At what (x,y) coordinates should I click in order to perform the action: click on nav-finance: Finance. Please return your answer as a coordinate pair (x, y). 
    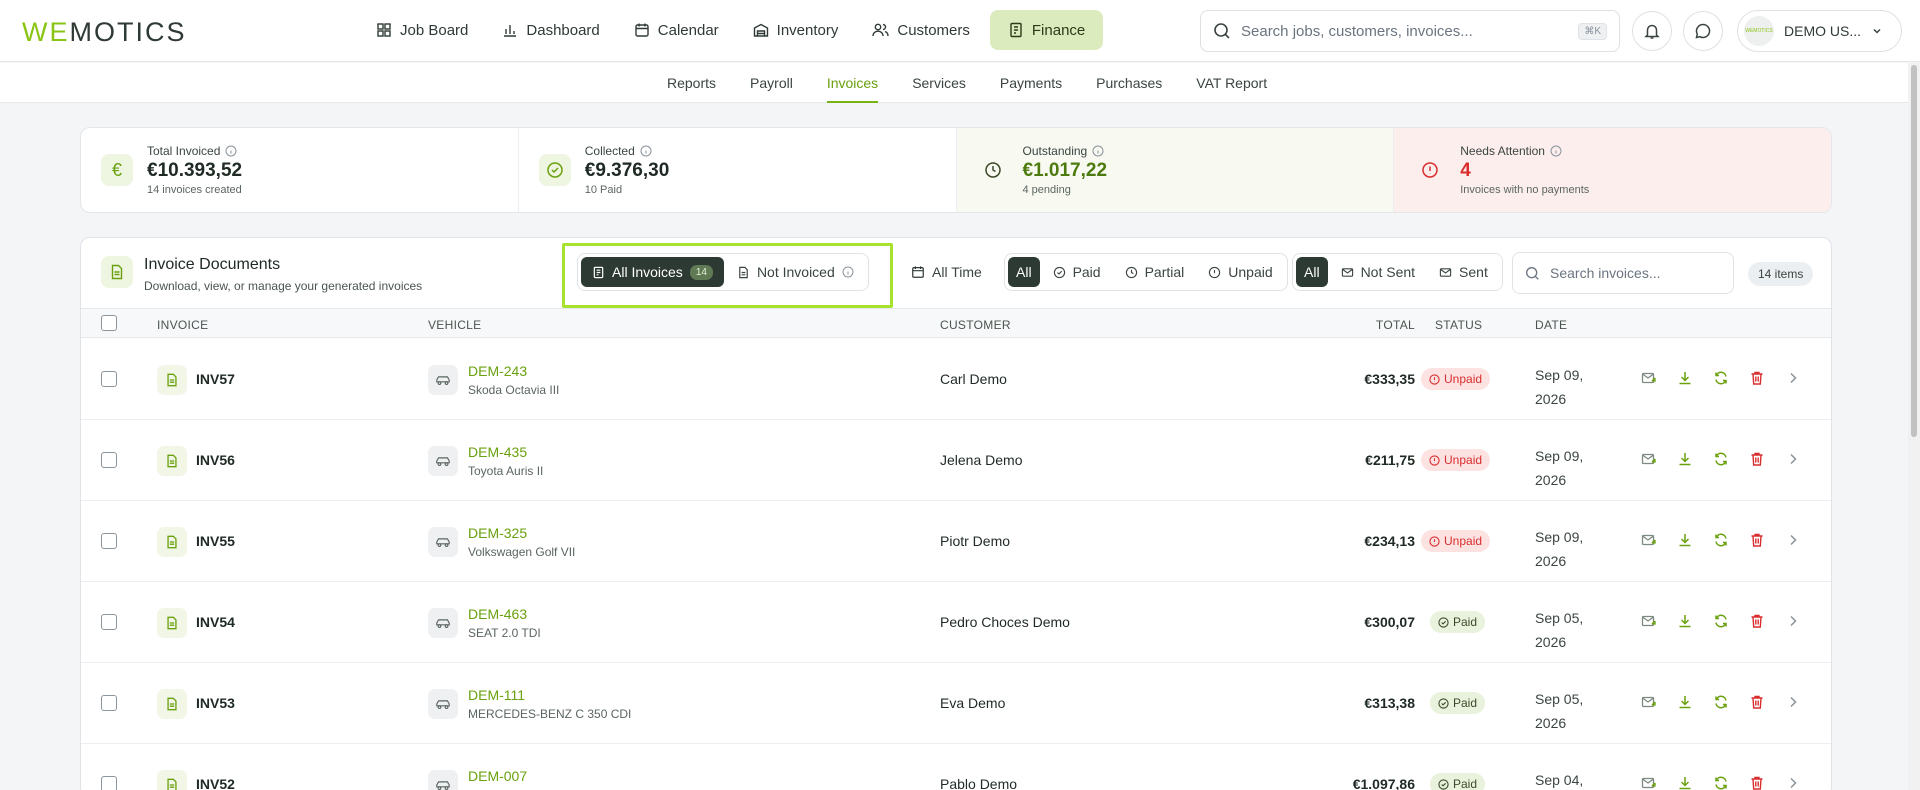
    Looking at the image, I should click on (1046, 30).